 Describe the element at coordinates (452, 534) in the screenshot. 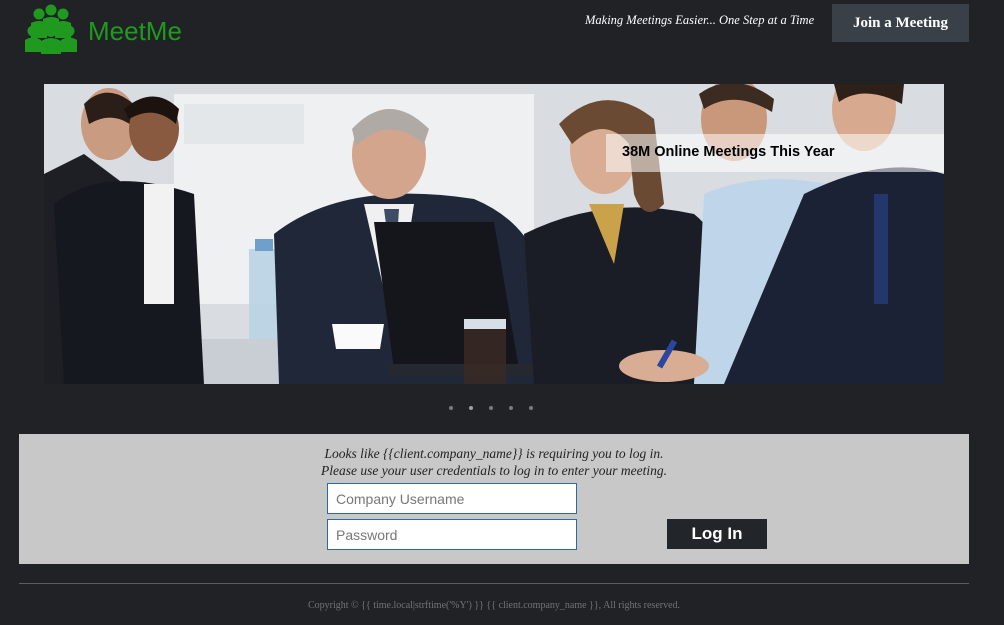

I see `password-input` at that location.